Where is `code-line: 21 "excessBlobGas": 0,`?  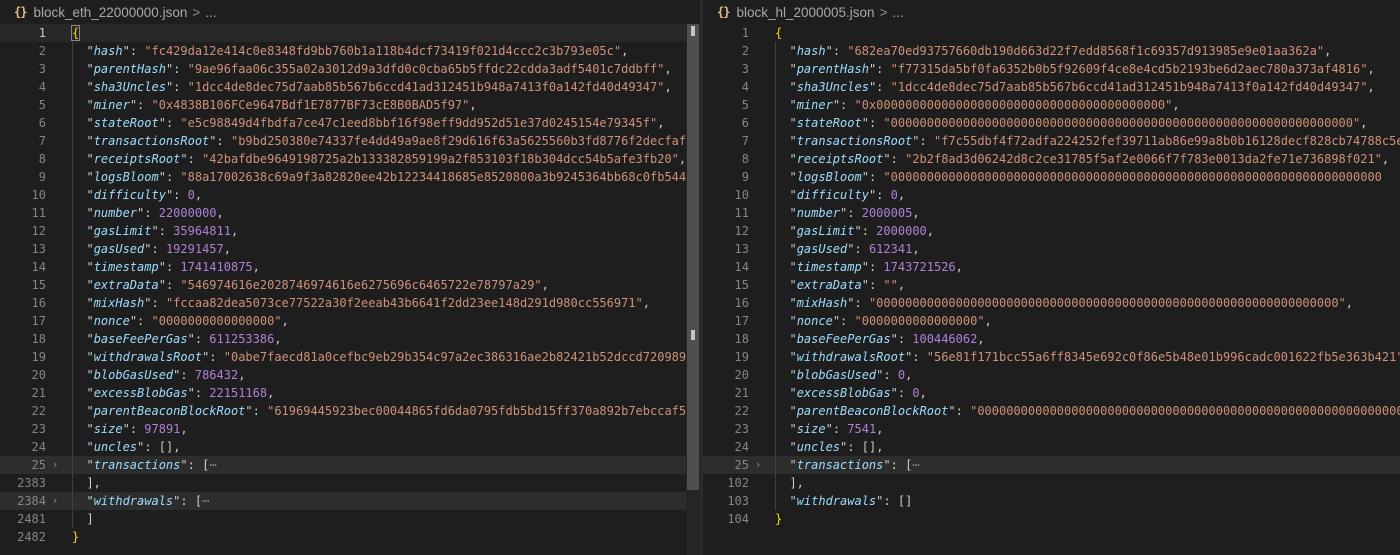 code-line: 21 "excessBlobGas": 0, is located at coordinates (1051, 393).